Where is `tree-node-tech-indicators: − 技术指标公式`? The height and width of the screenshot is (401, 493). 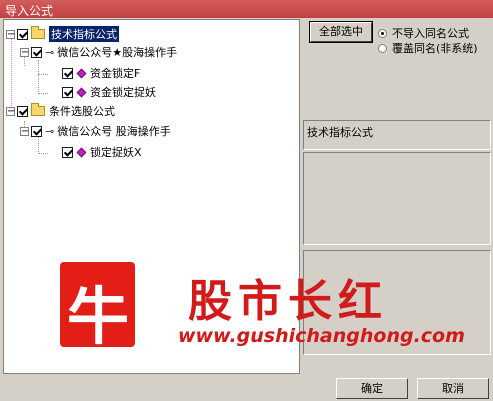
tree-node-tech-indicators: − 技术指标公式 is located at coordinates (62, 34).